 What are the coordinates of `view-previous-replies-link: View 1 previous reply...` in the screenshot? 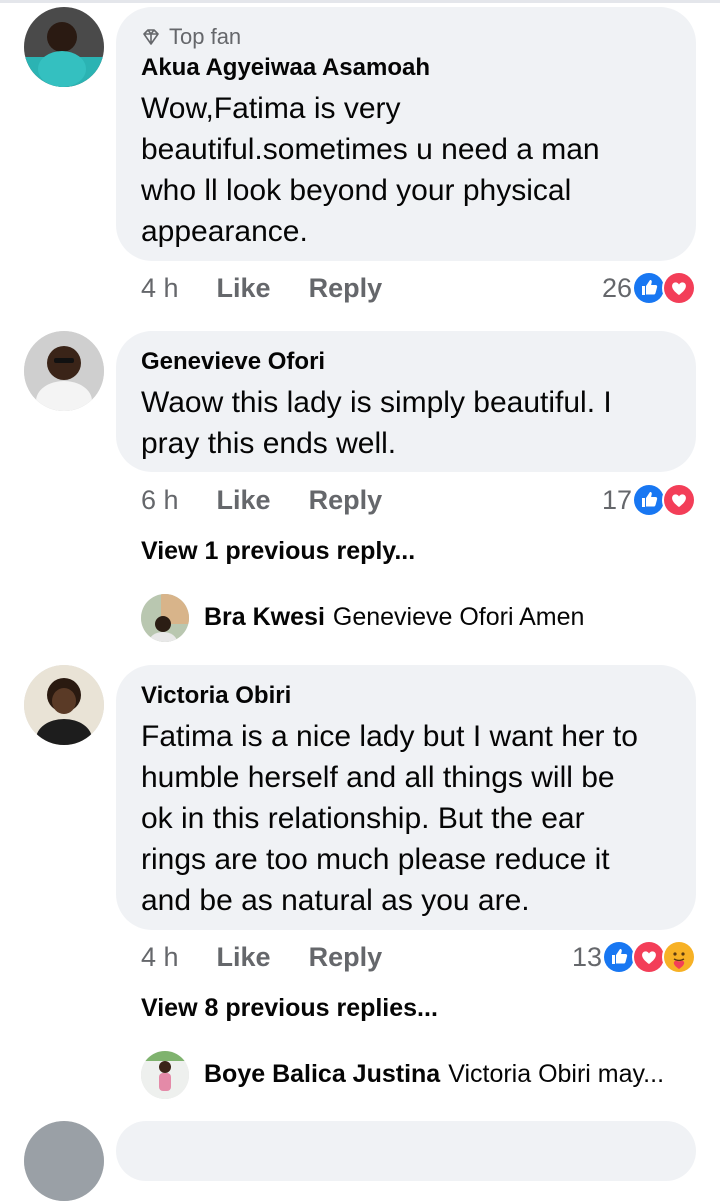 It's located at (278, 551).